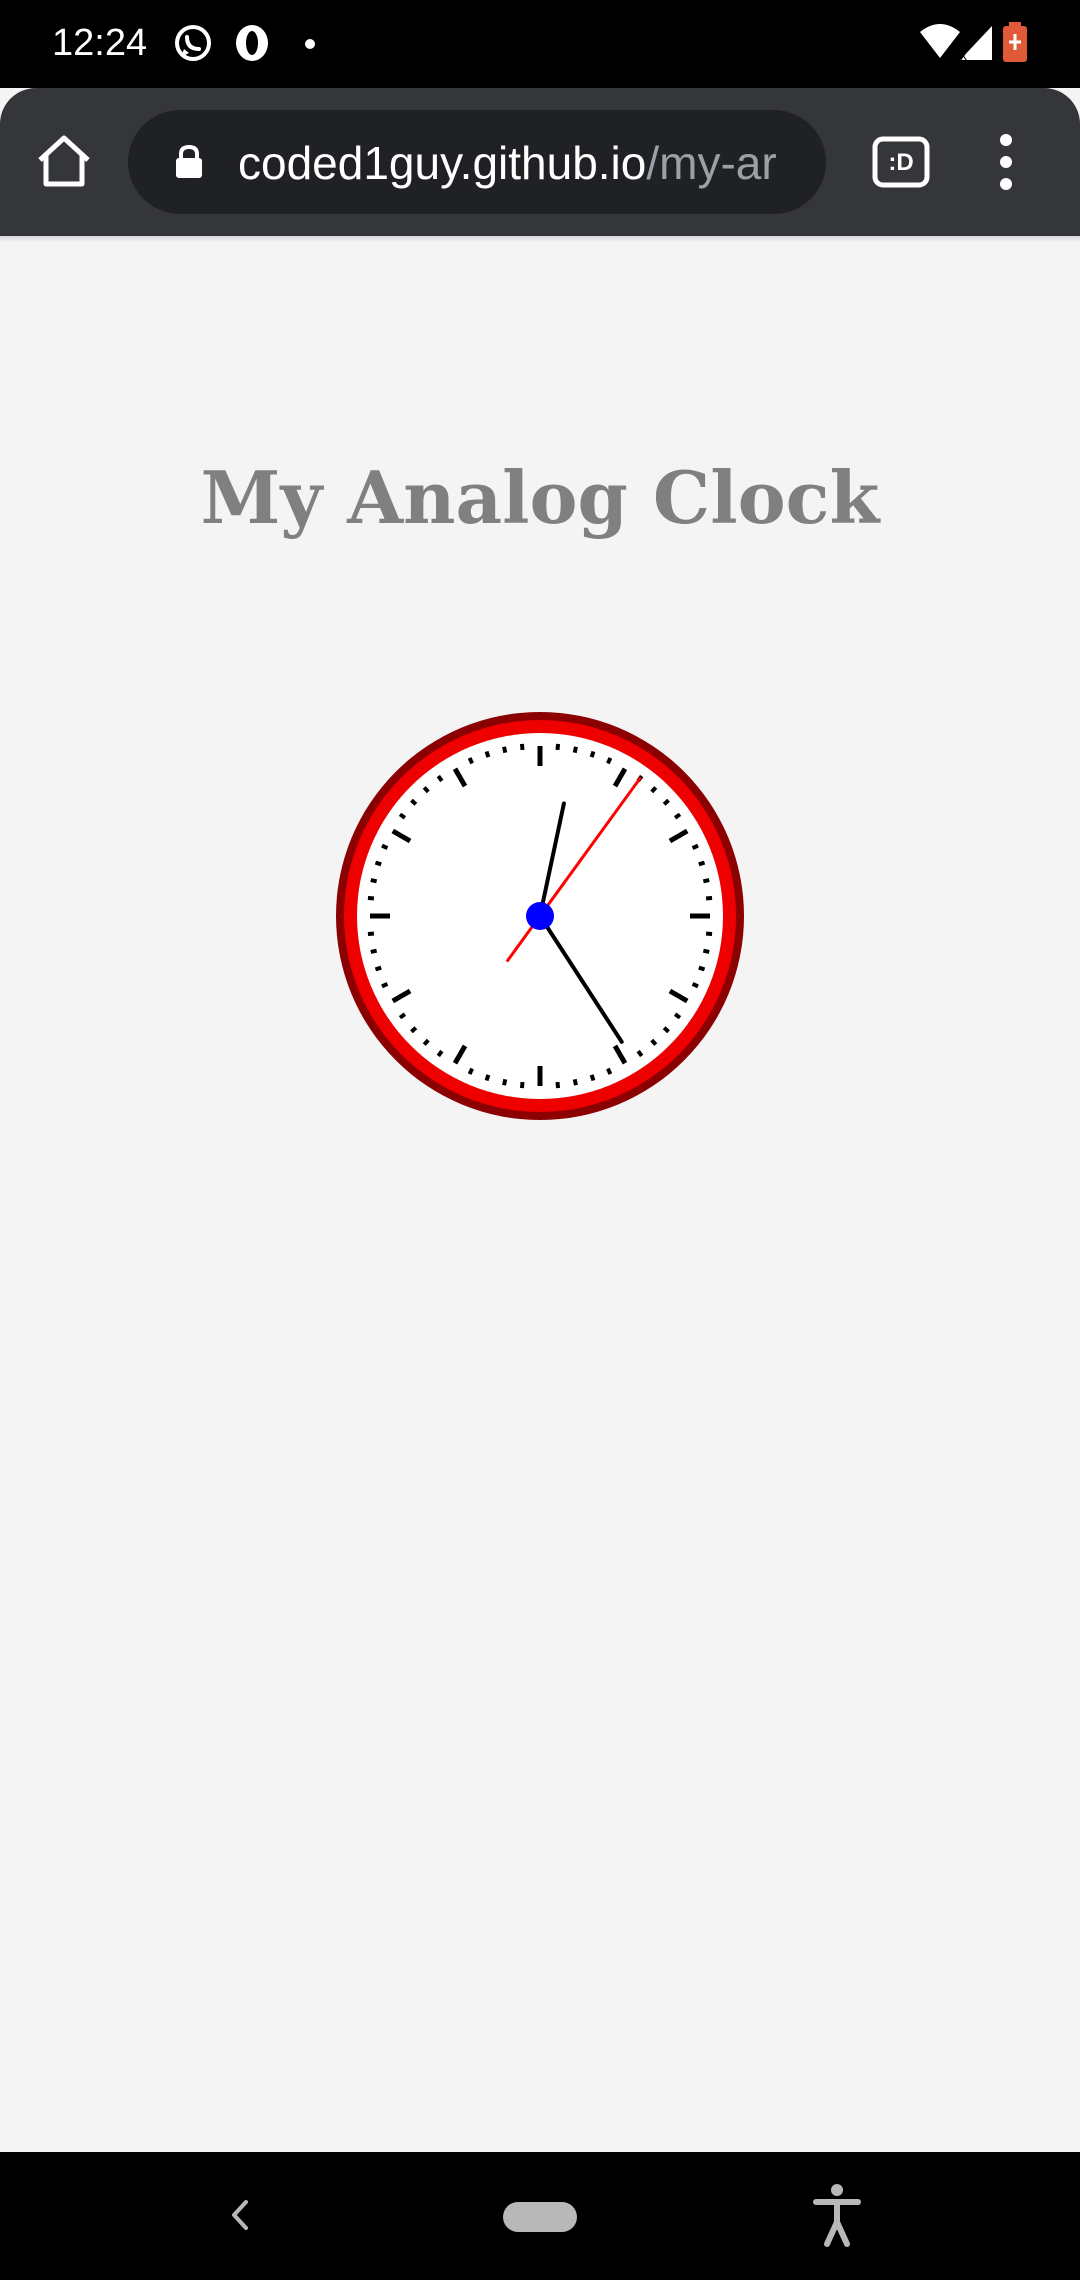  Describe the element at coordinates (540, 497) in the screenshot. I see `page-title: My Analog Clock` at that location.